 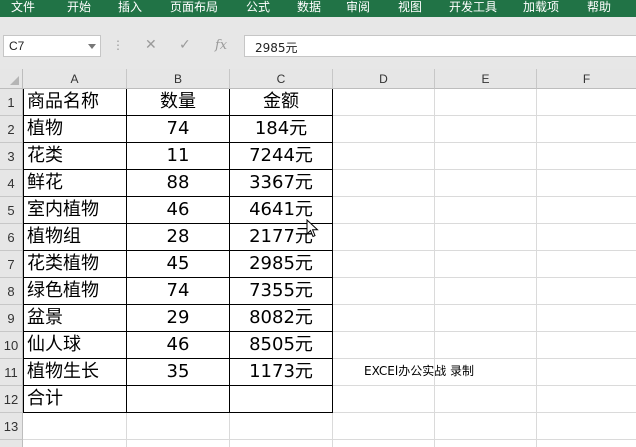 I want to click on row-header-12: 12, so click(x=11, y=399).